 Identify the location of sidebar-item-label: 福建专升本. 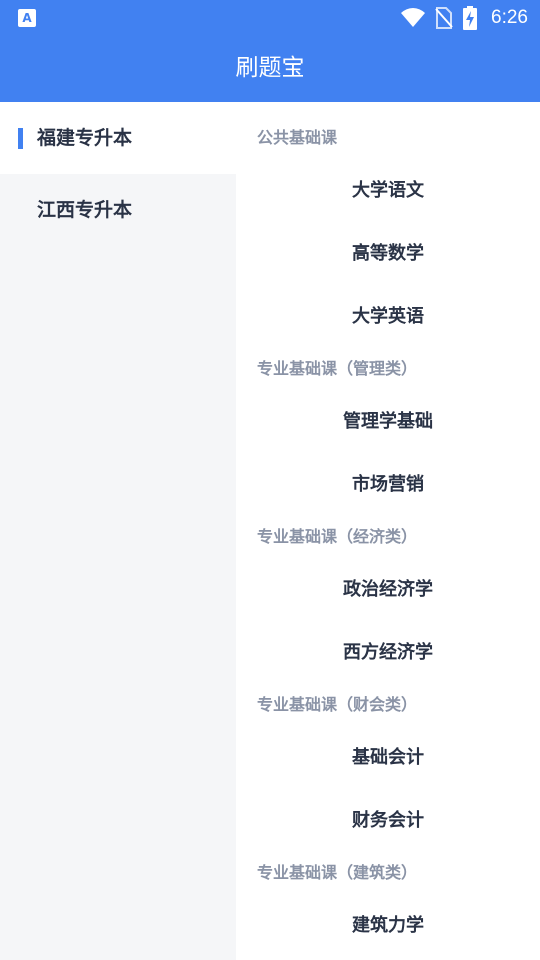
(85, 138).